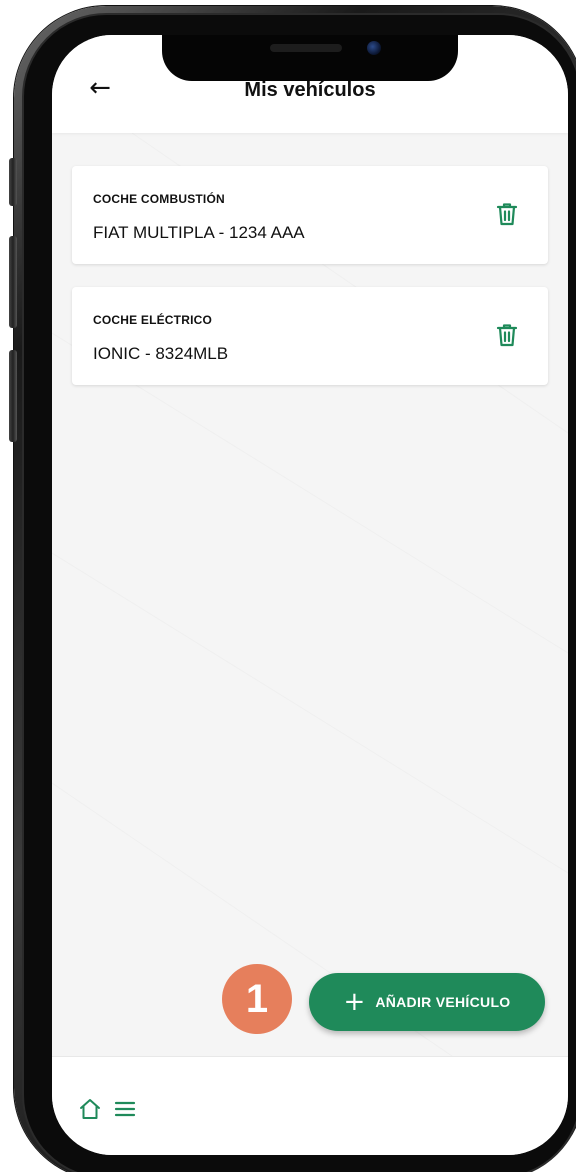 Image resolution: width=576 pixels, height=1172 pixels. Describe the element at coordinates (306, 48) in the screenshot. I see `speaker-grille` at that location.